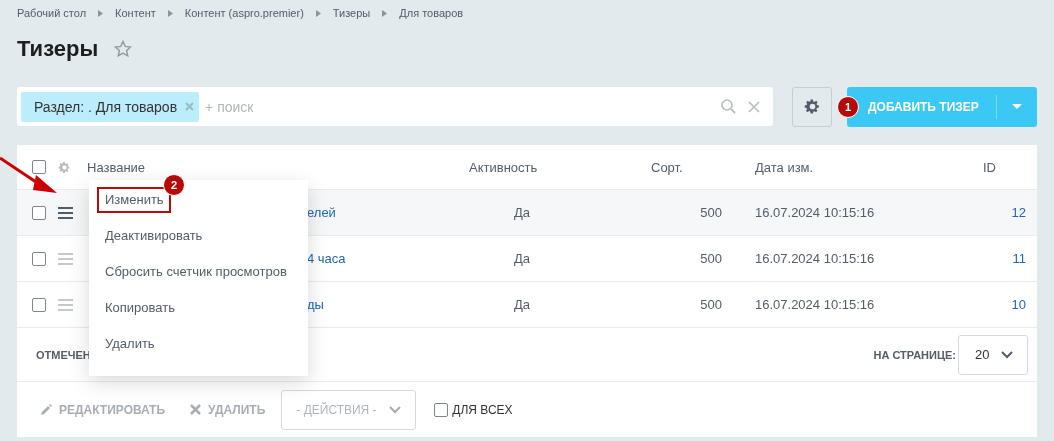 The image size is (1054, 441). I want to click on search-field: Раздел: . Для товаров + поиск, so click(395, 106).